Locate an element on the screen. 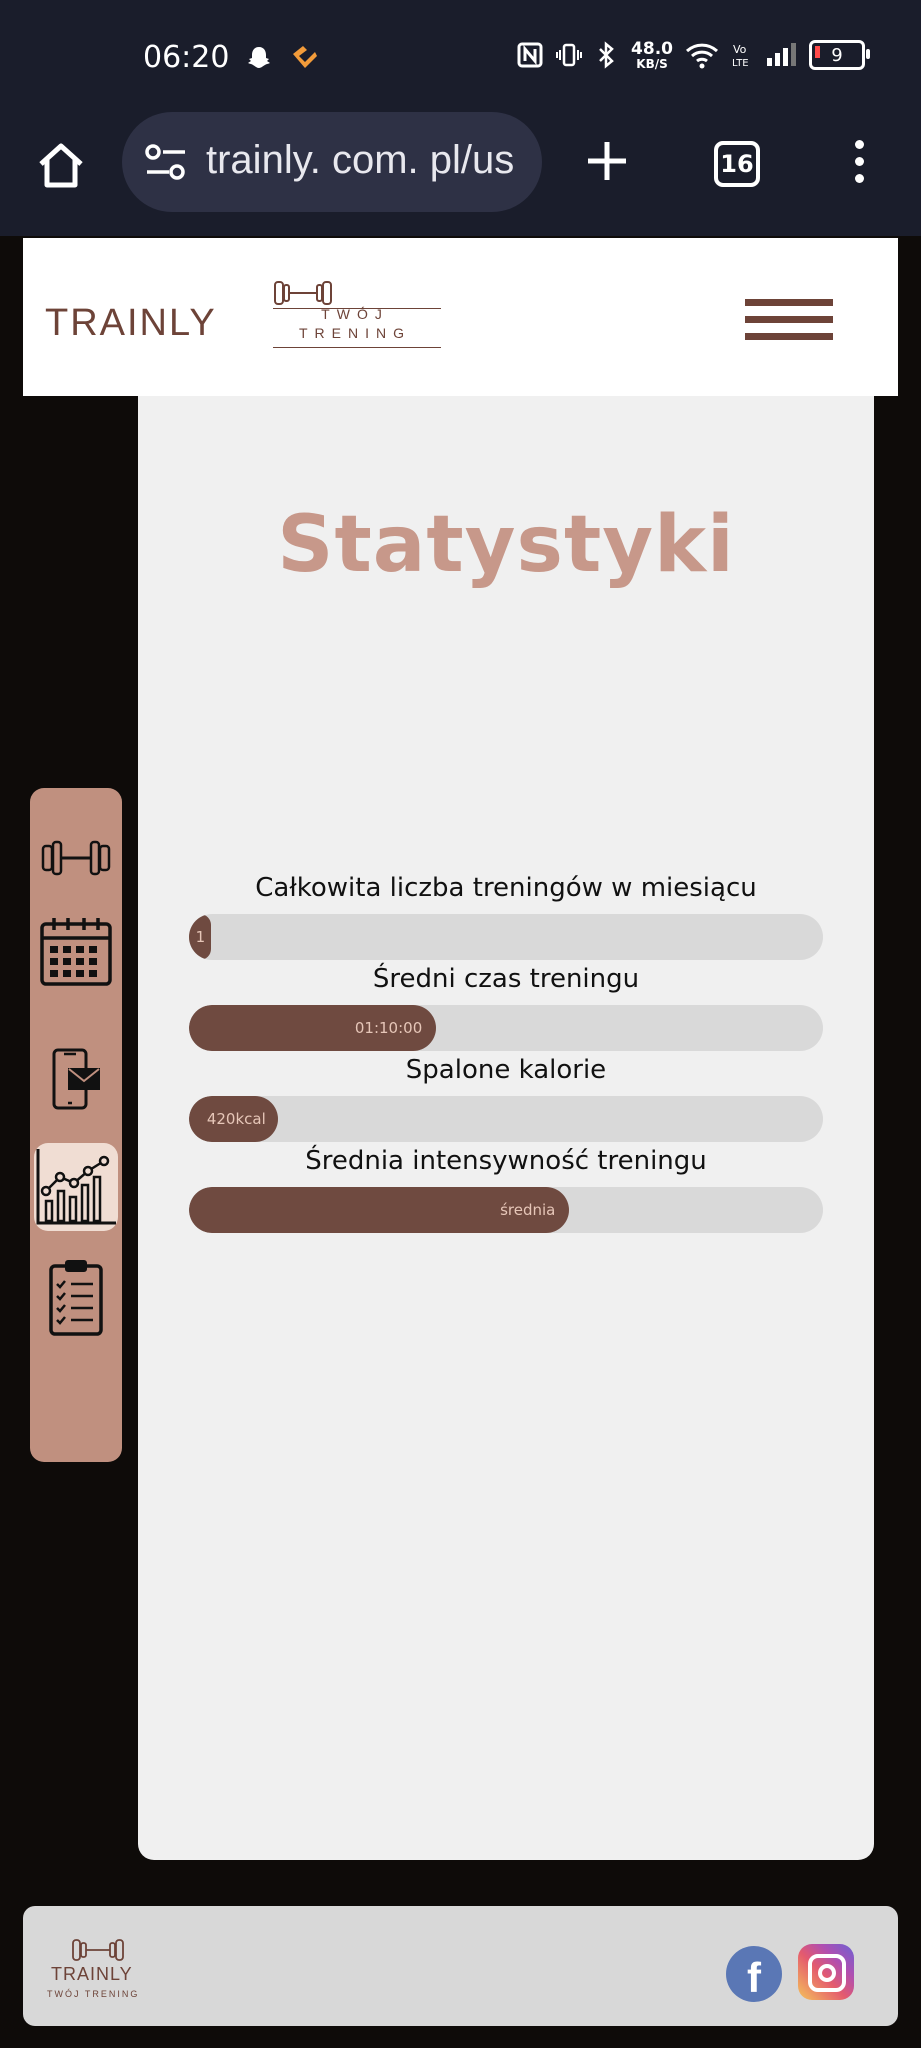  battery-icon: 9 is located at coordinates (839, 55).